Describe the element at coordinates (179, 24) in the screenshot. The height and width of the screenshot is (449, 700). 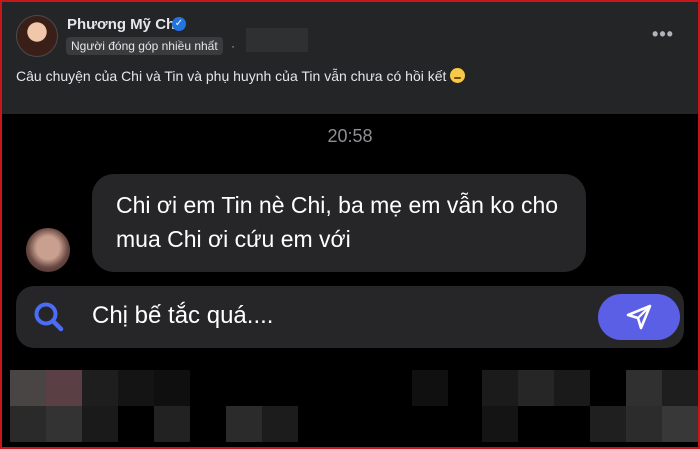
I see `verified-badge-icon: ✓` at that location.